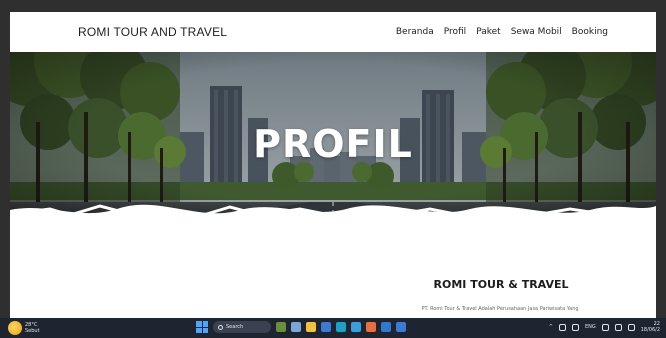 The height and width of the screenshot is (338, 666). What do you see at coordinates (631, 327) in the screenshot?
I see `battery-icon` at bounding box center [631, 327].